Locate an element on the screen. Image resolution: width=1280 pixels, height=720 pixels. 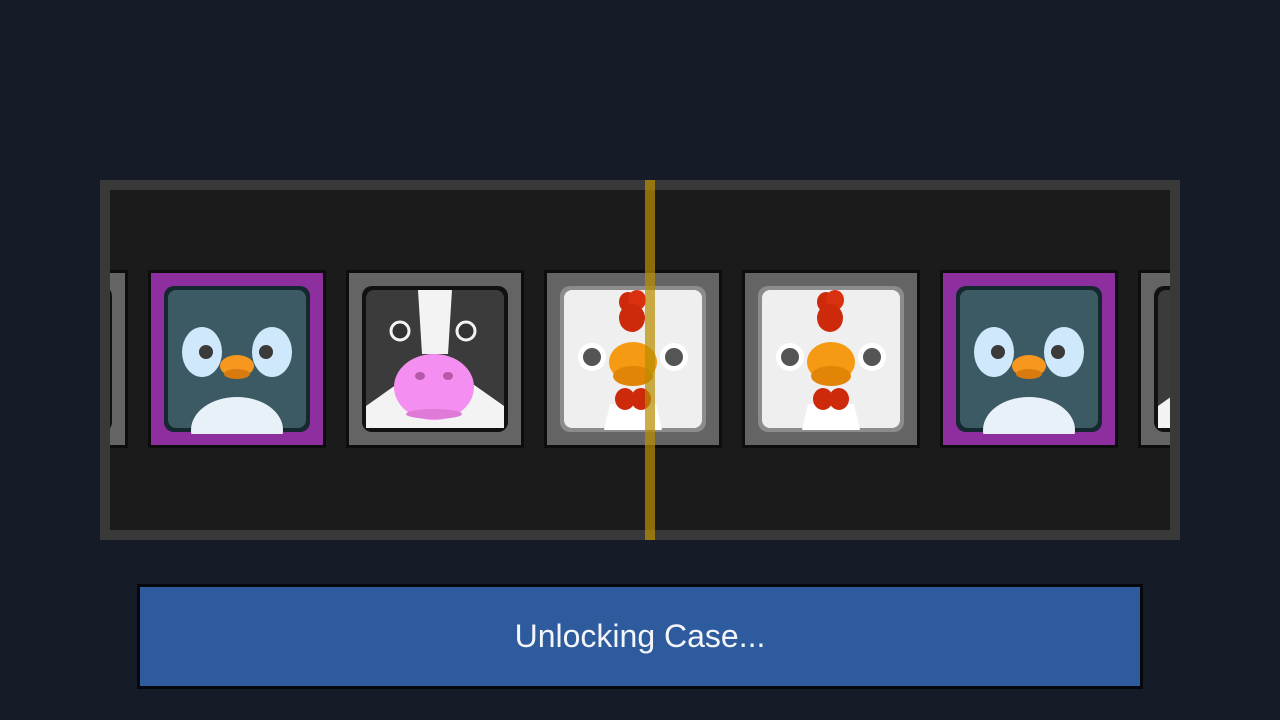
selection-marker is located at coordinates (650, 360).